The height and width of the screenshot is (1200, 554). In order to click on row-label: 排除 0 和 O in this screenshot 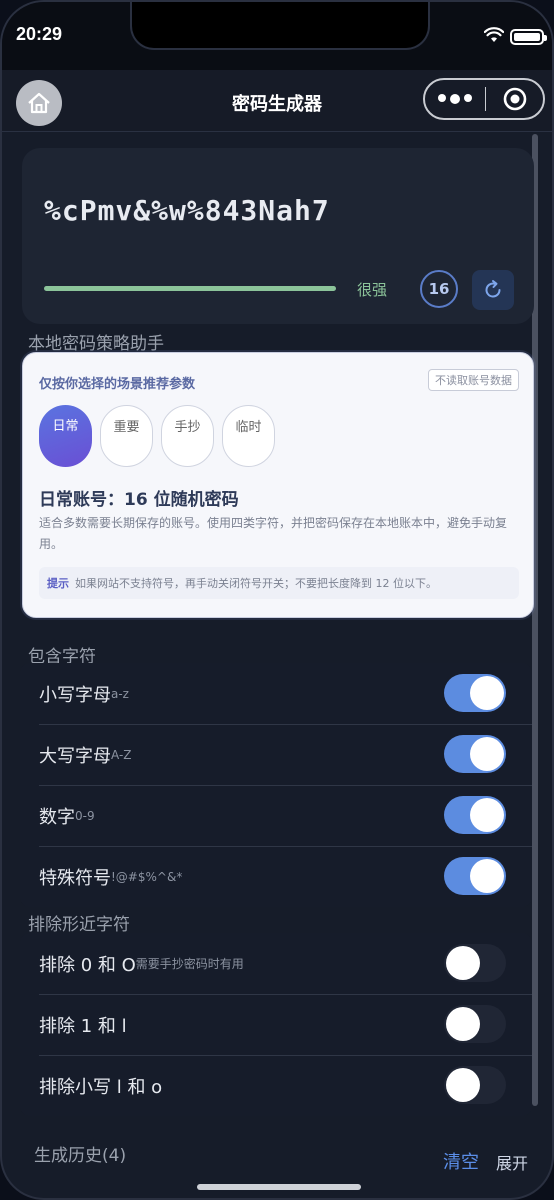, I will do `click(87, 965)`.